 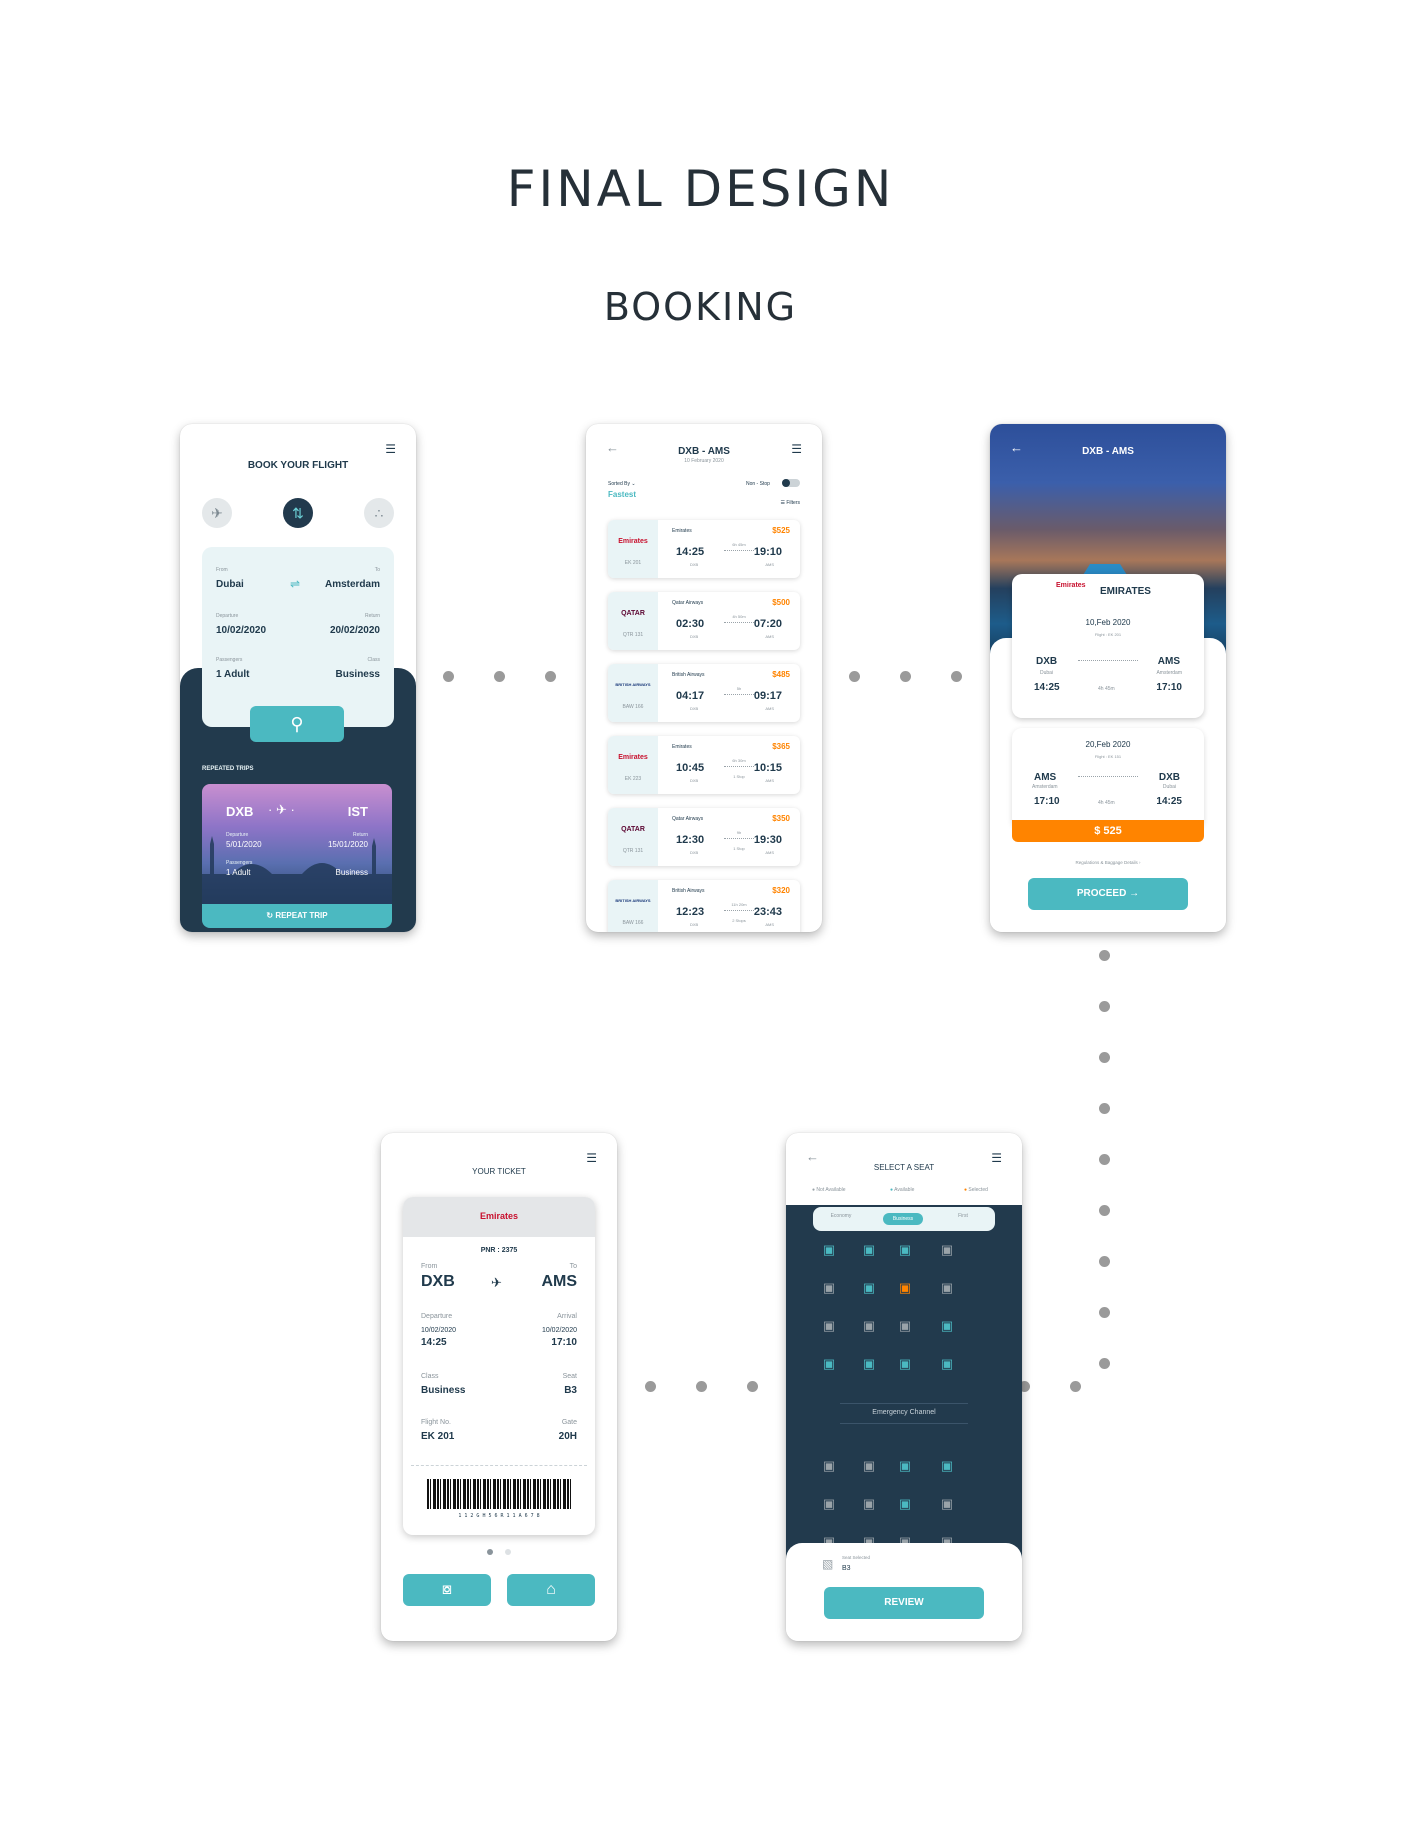 What do you see at coordinates (739, 920) in the screenshot?
I see `stops: 2 Stops` at bounding box center [739, 920].